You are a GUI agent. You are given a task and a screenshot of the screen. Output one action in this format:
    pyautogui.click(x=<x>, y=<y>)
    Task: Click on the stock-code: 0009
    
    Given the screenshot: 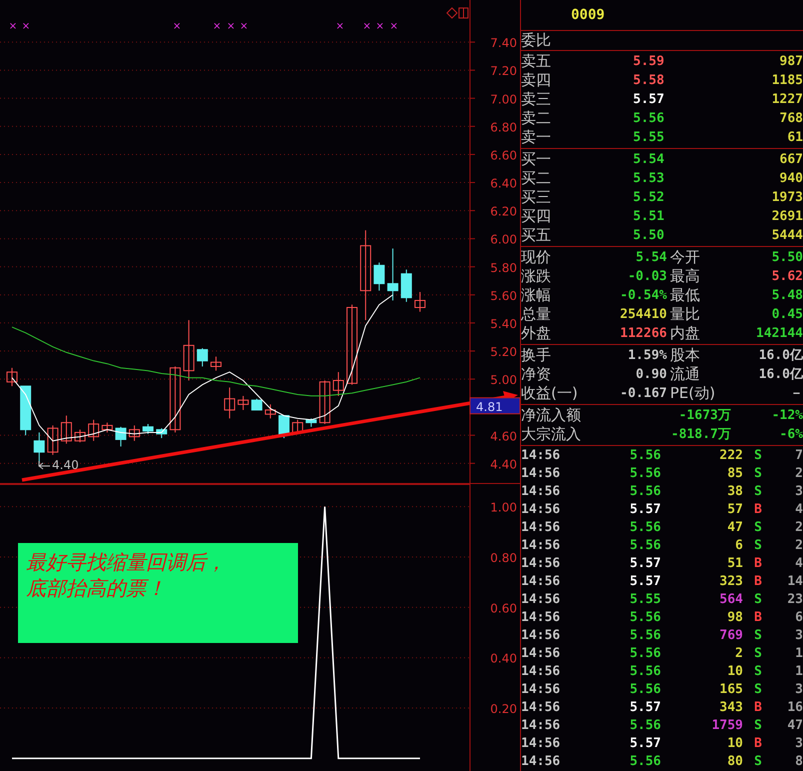 What is the action you would take?
    pyautogui.click(x=588, y=15)
    